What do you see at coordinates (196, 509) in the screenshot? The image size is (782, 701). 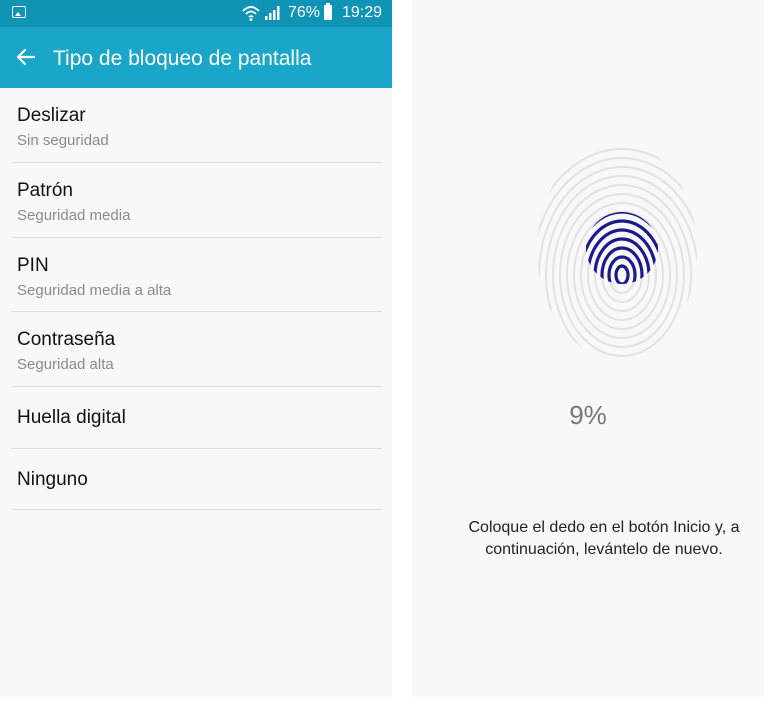 I see `divider` at bounding box center [196, 509].